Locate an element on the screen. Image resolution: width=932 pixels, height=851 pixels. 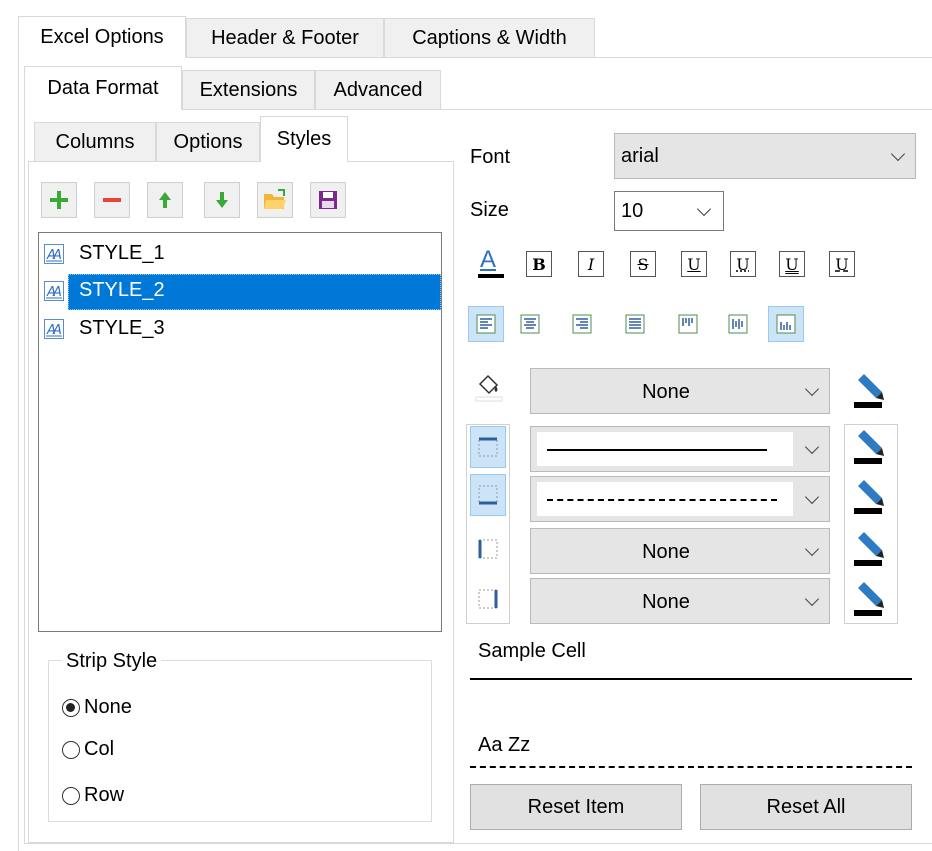
minus-icon is located at coordinates (112, 200).